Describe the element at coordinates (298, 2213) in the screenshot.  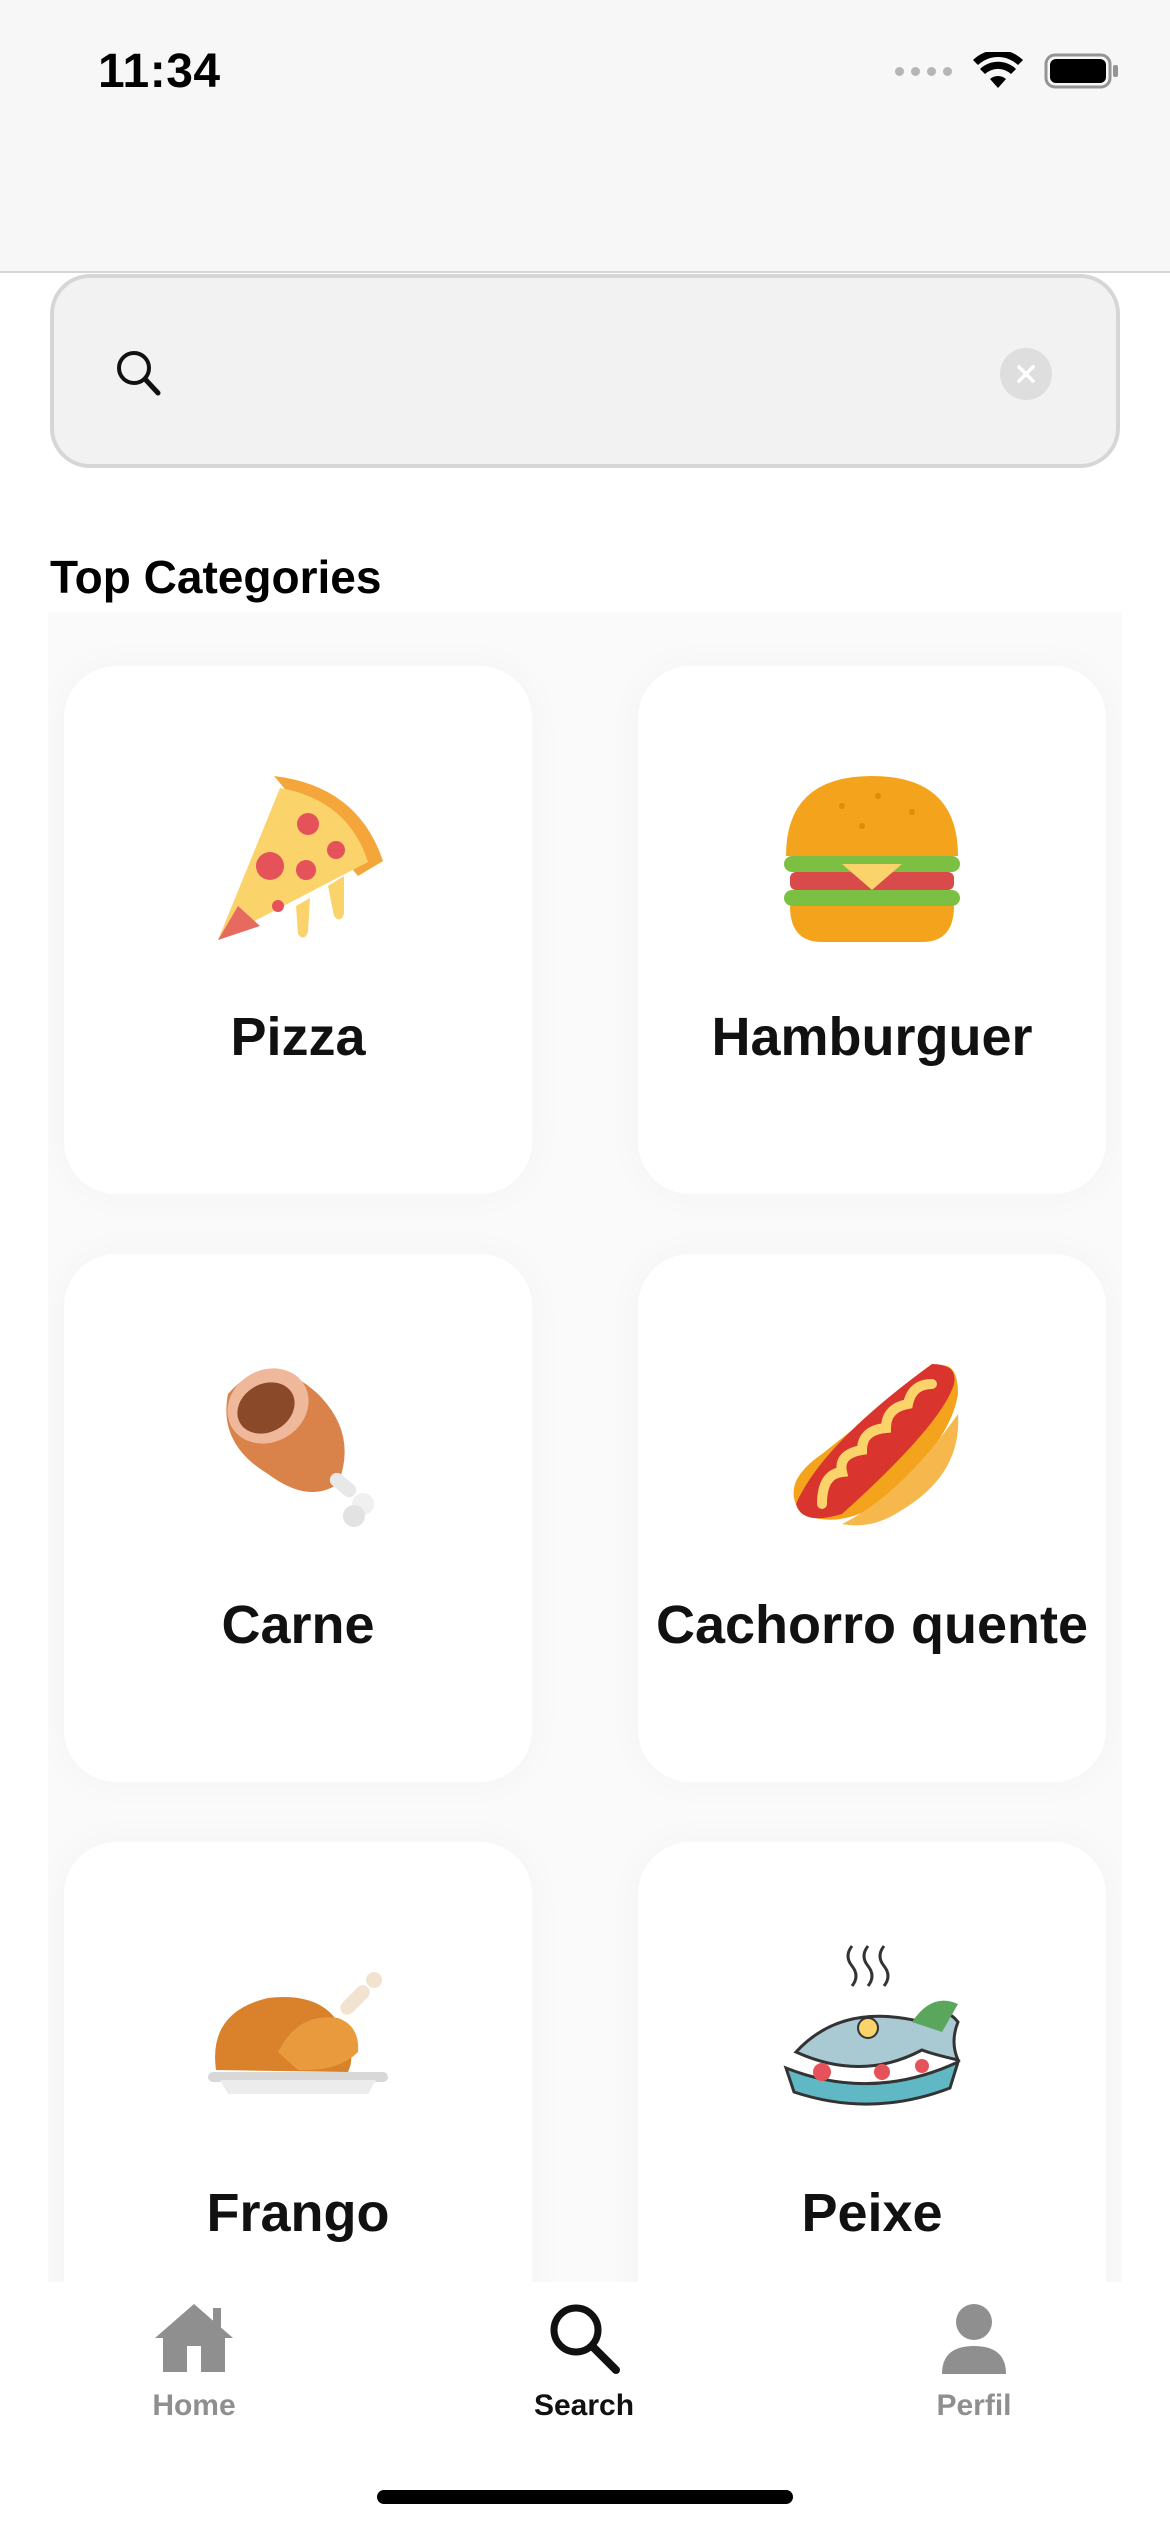
I see `category-label: Frango` at that location.